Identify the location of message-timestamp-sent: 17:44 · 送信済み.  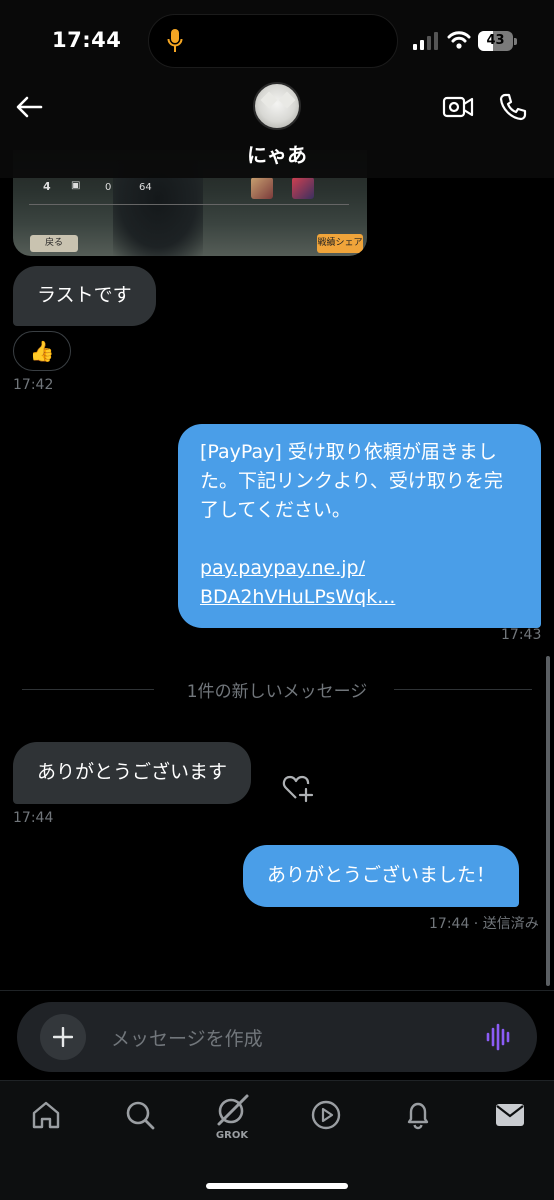
(484, 924).